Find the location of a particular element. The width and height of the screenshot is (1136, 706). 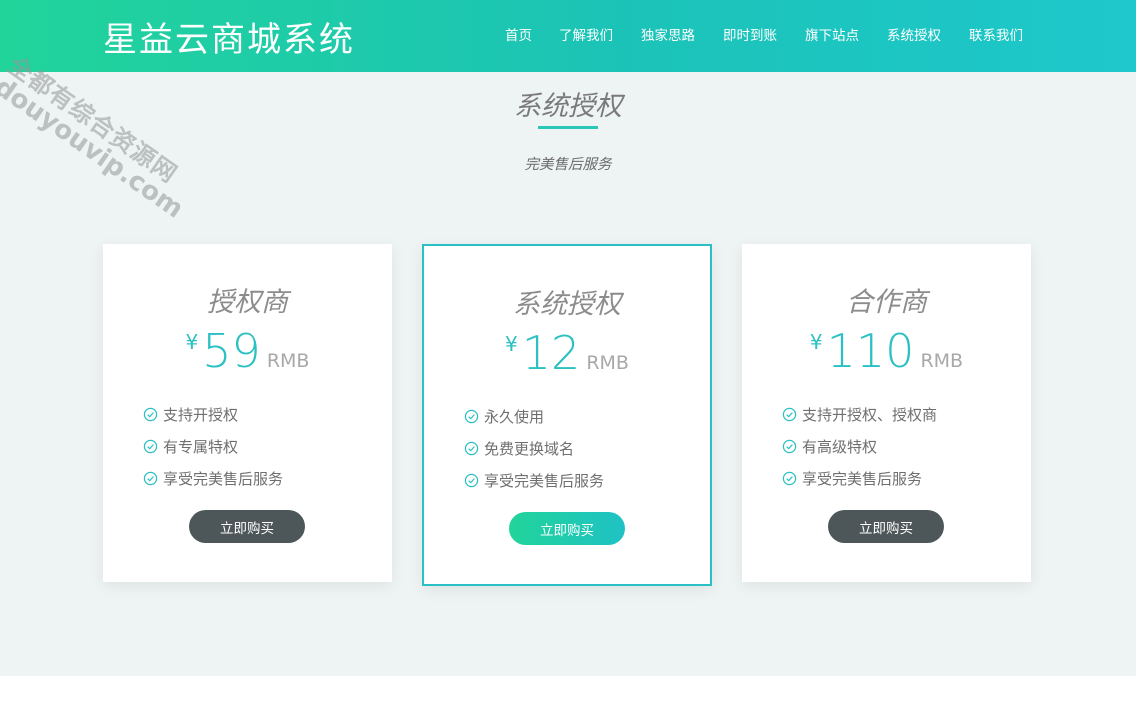

nav-home: 首页 is located at coordinates (518, 34).